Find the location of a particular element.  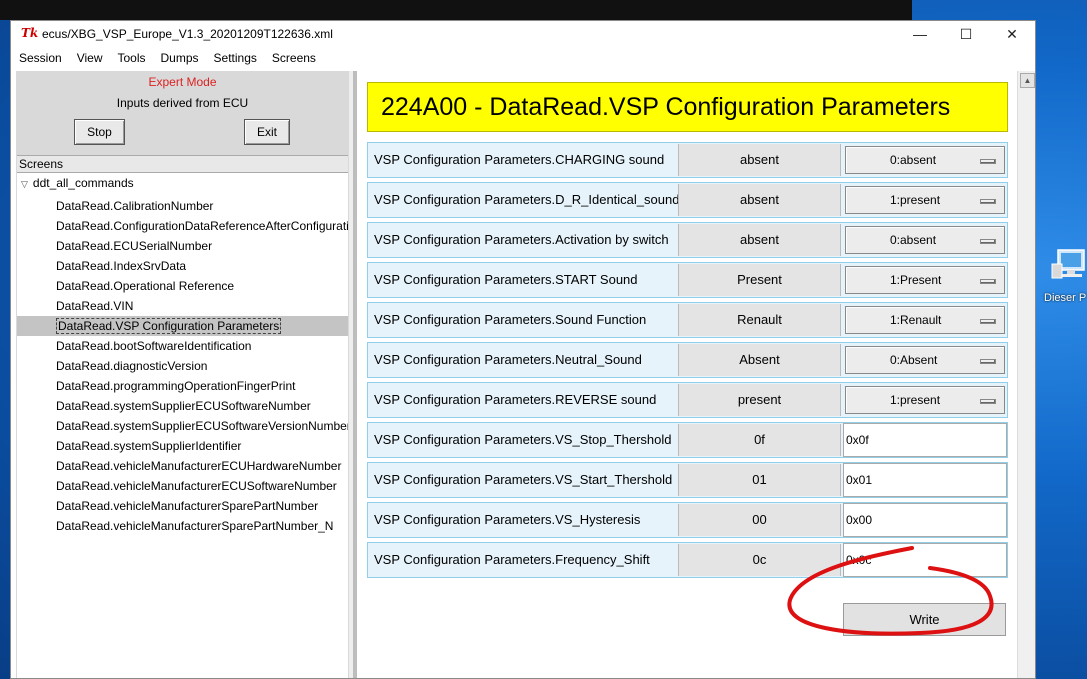

param-current-value: 0c is located at coordinates (759, 560).